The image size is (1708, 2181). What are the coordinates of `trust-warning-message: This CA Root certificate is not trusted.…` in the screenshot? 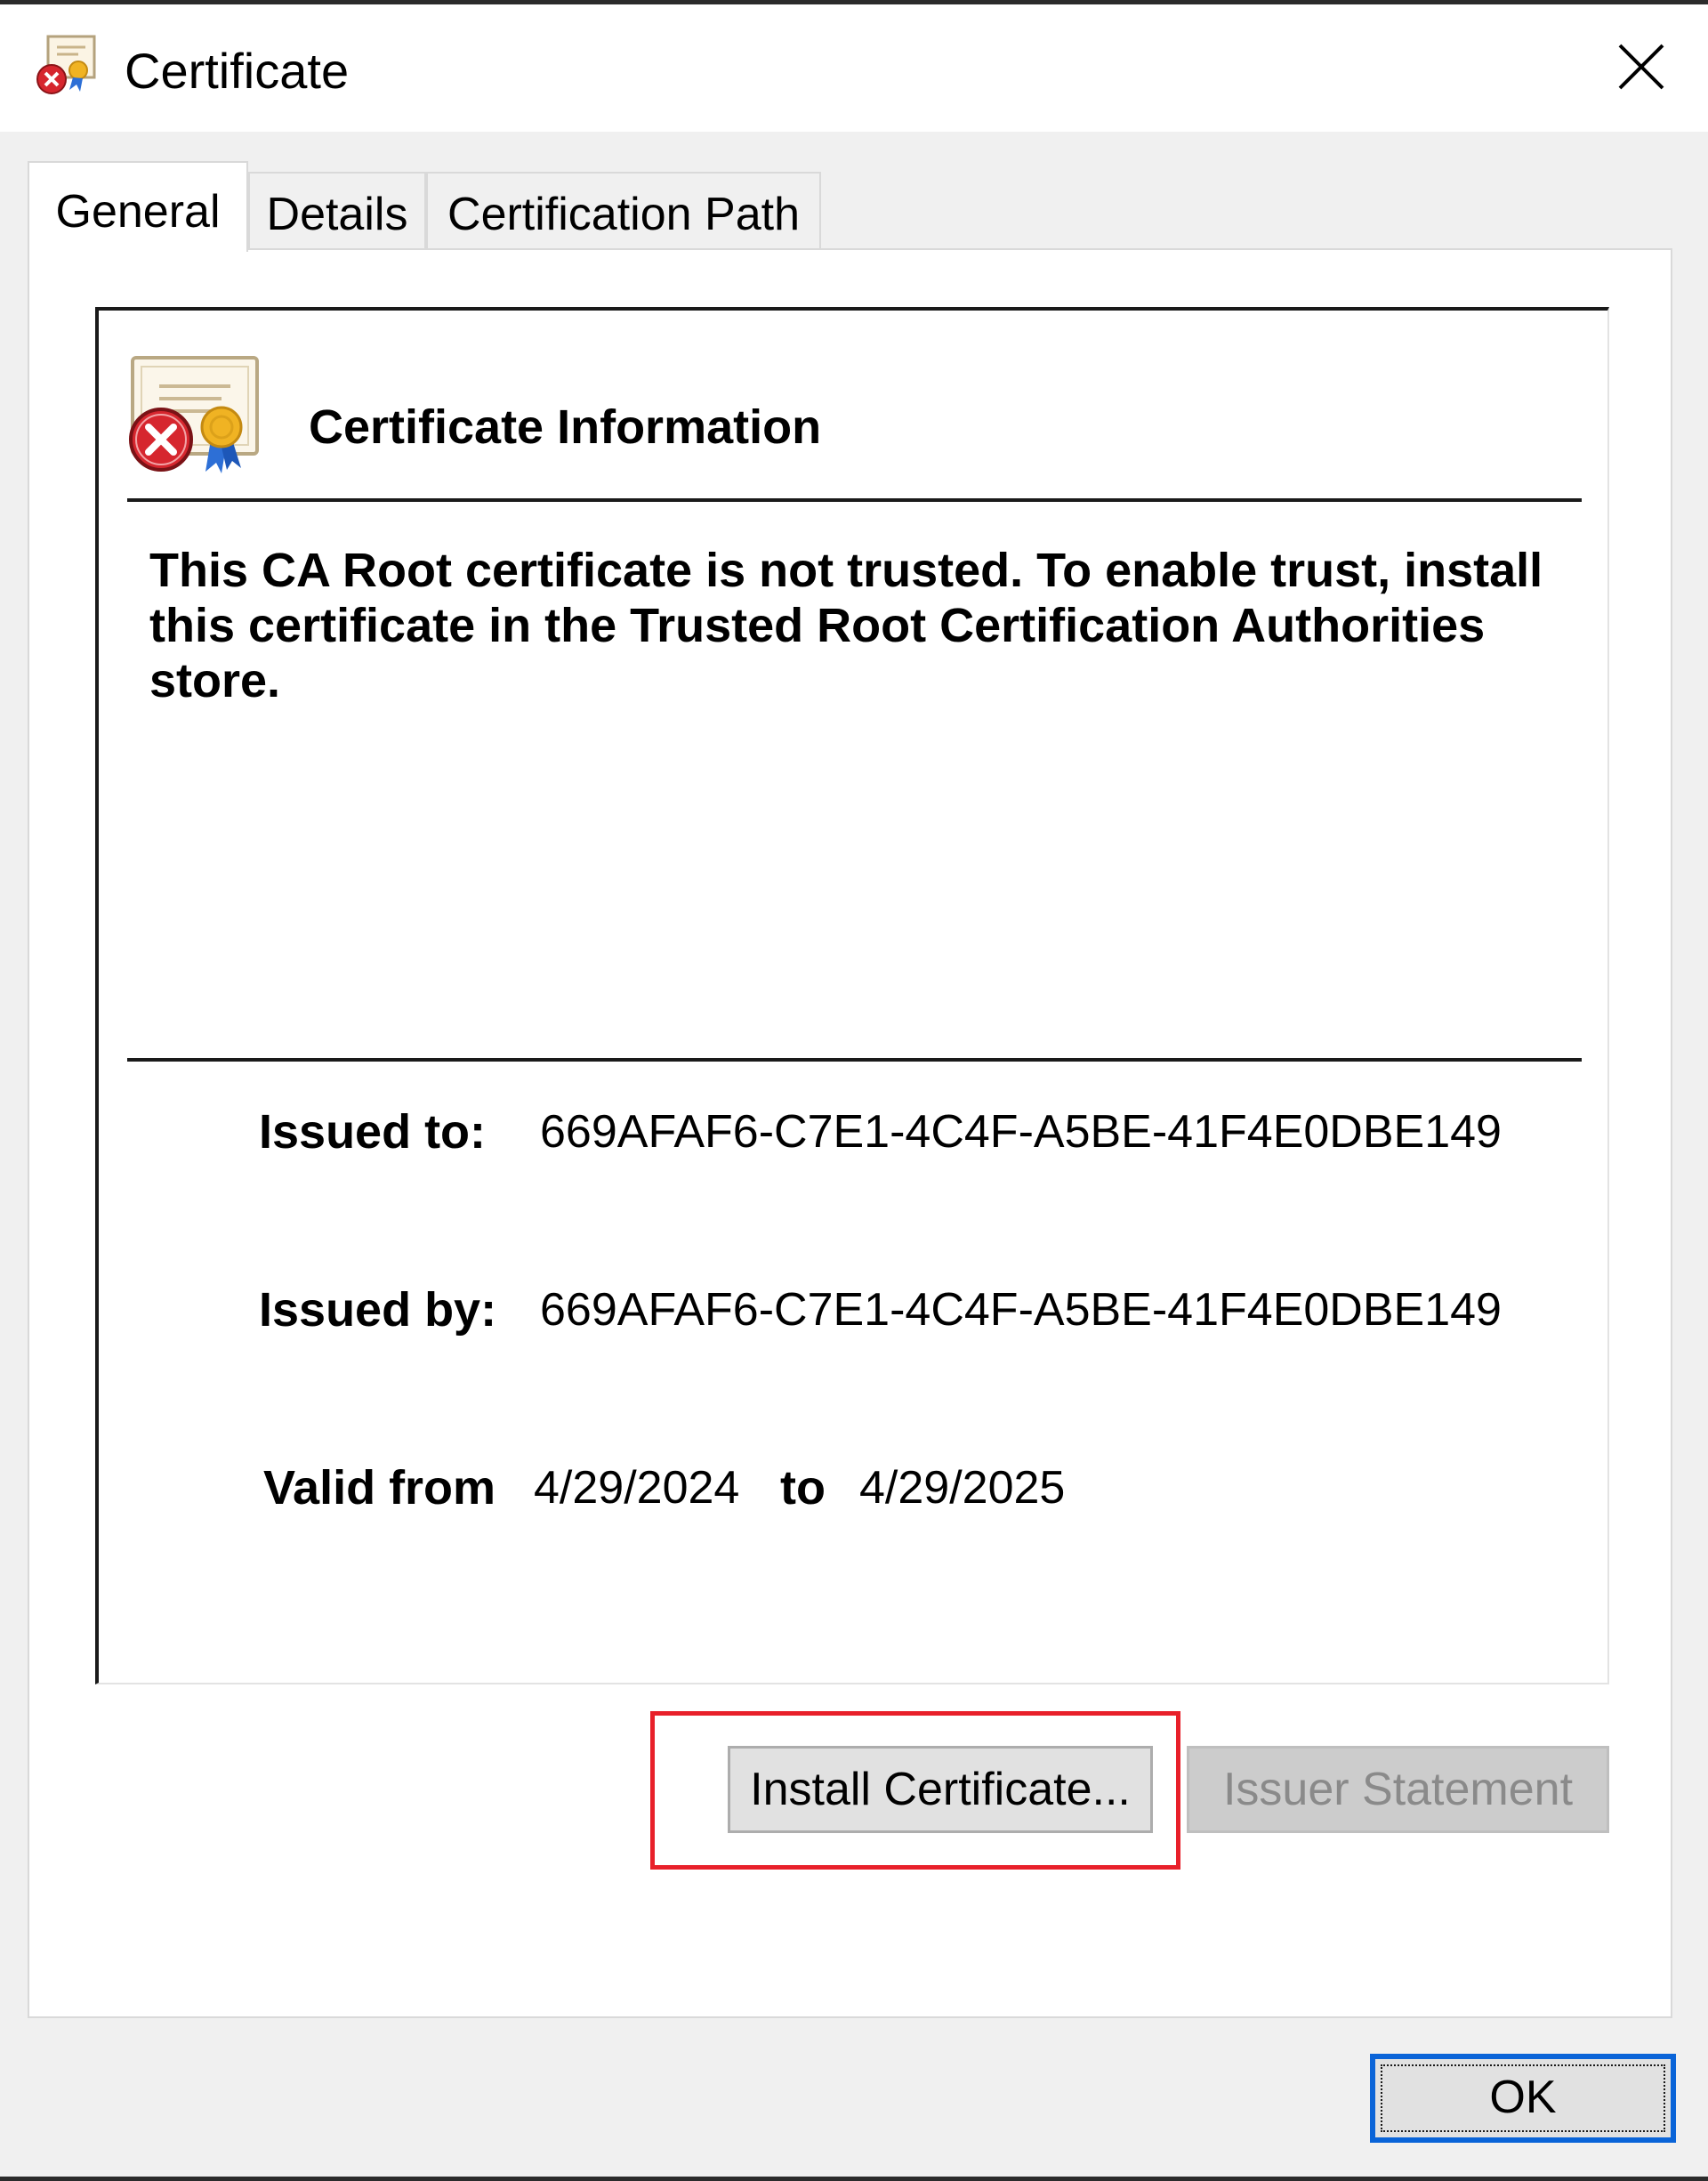 It's located at (846, 625).